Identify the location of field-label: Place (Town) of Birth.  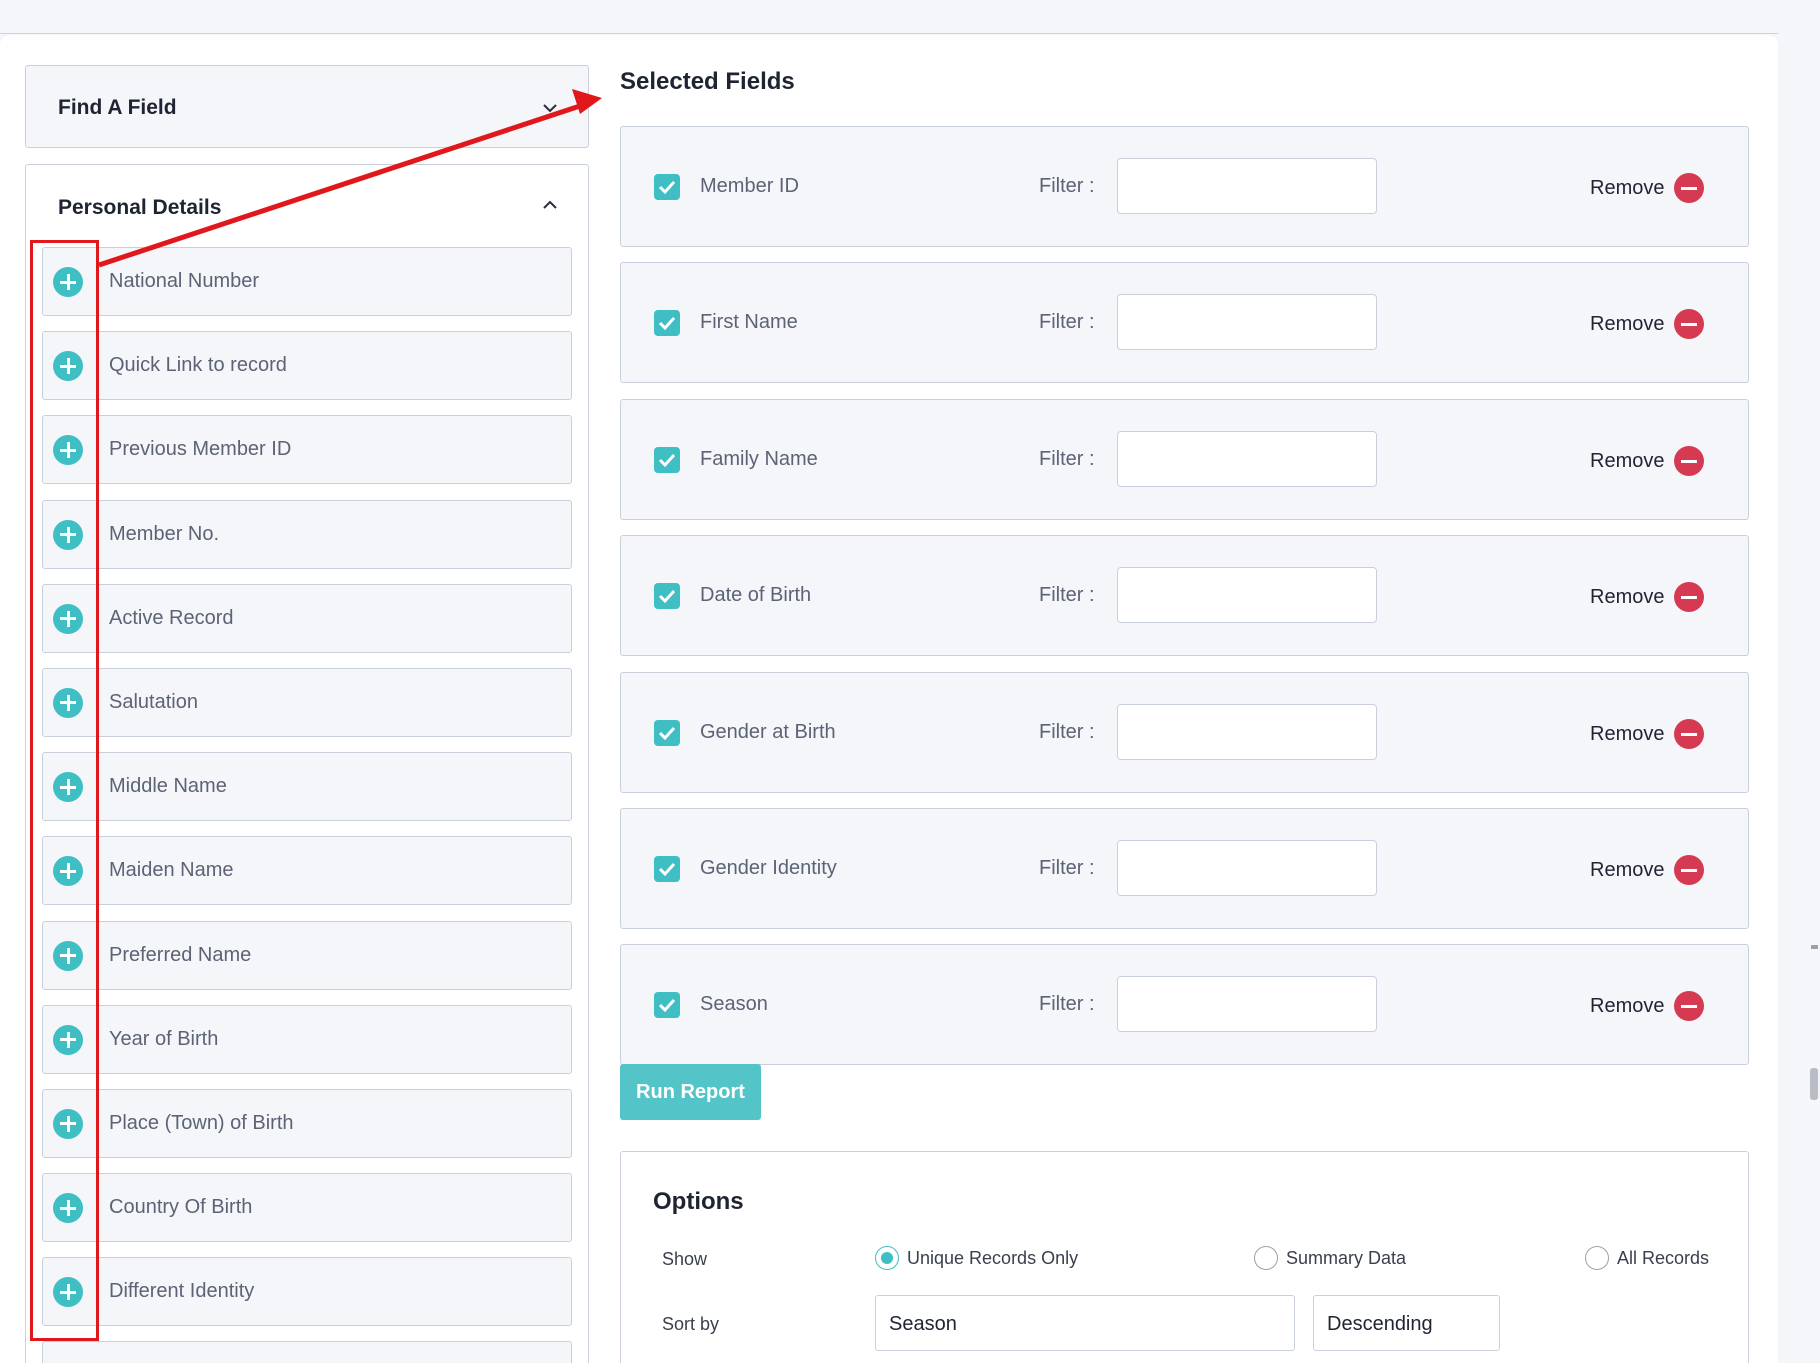
(201, 1122).